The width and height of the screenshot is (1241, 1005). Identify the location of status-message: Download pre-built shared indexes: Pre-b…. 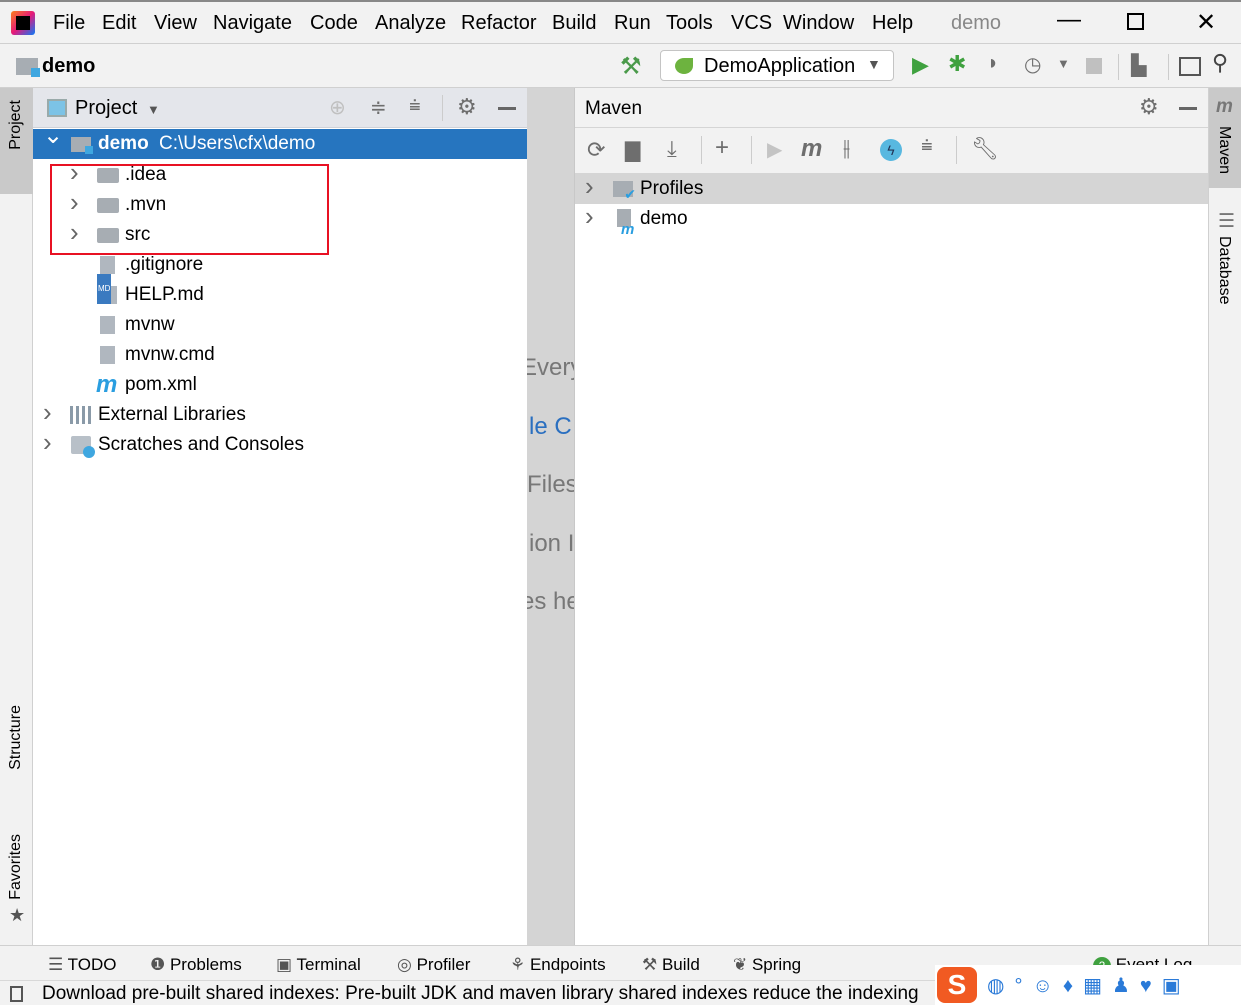
(480, 994).